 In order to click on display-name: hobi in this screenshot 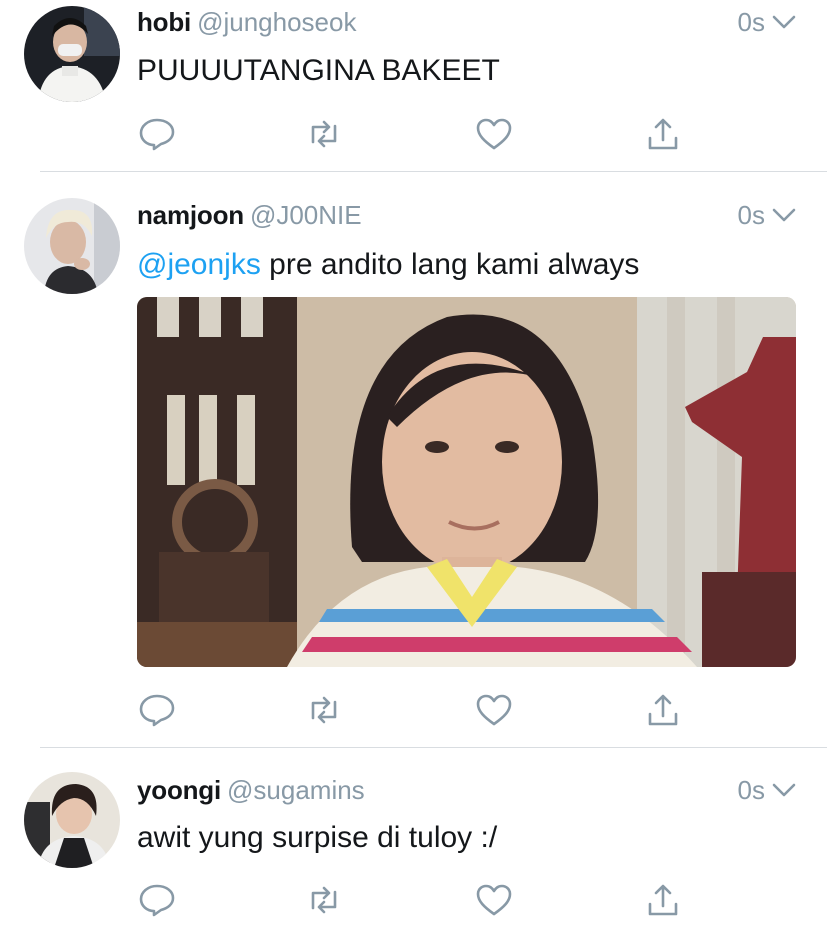, I will do `click(164, 22)`.